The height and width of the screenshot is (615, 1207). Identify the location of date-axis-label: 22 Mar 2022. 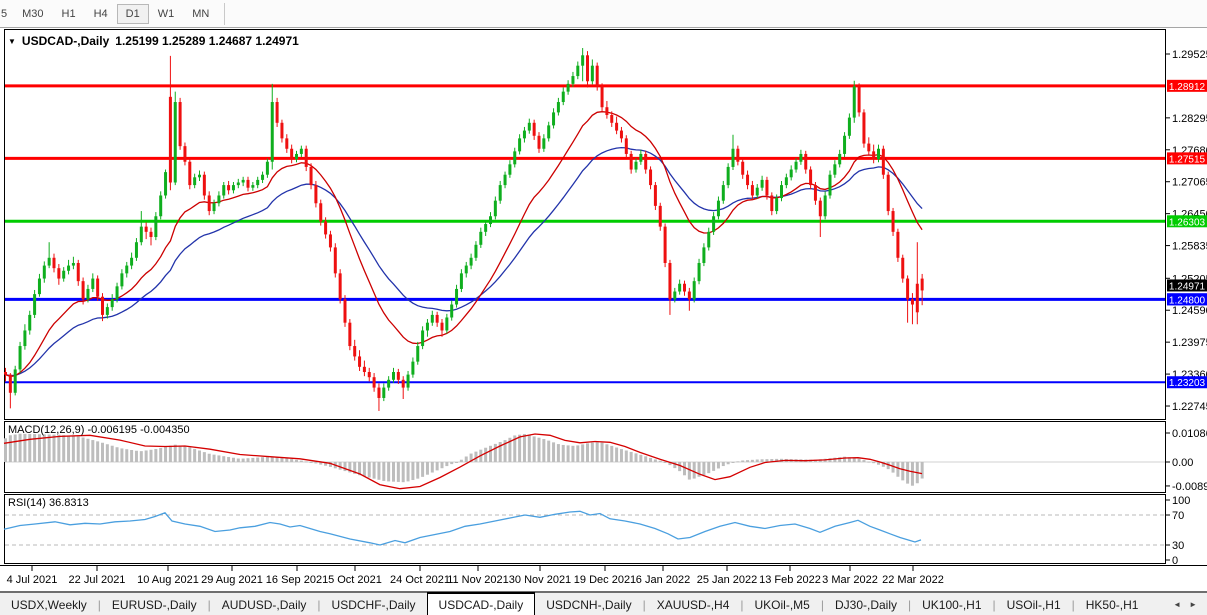
(913, 580).